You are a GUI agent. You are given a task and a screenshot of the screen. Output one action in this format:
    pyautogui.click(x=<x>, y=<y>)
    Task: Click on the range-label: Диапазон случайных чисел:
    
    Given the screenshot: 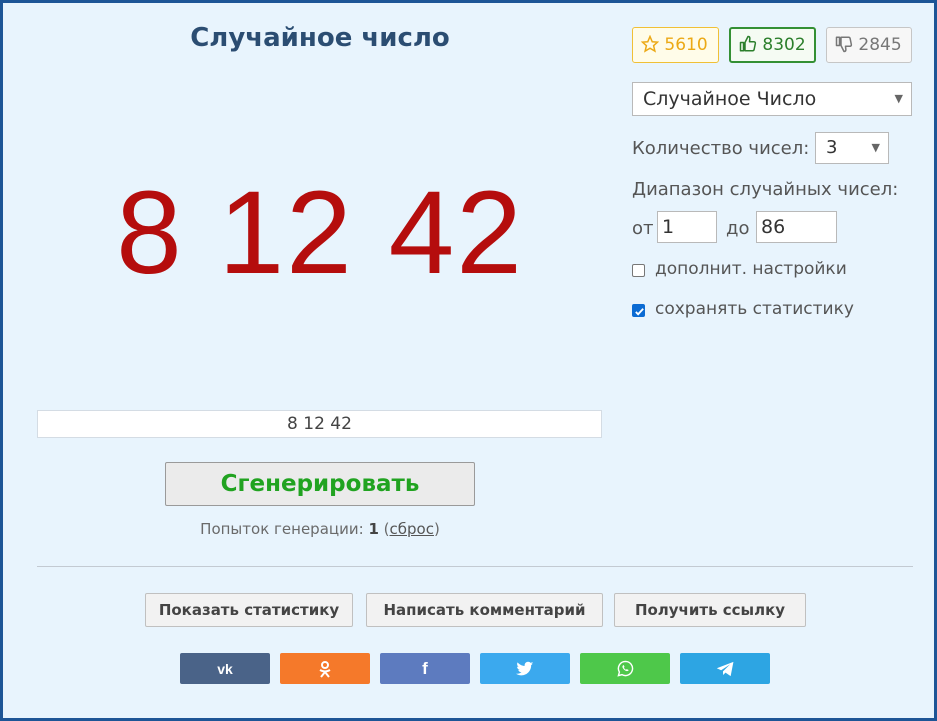 What is the action you would take?
    pyautogui.click(x=765, y=189)
    